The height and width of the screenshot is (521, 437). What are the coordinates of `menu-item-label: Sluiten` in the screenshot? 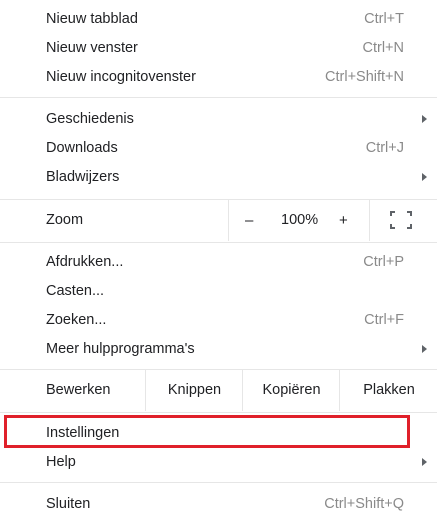 It's located at (68, 504).